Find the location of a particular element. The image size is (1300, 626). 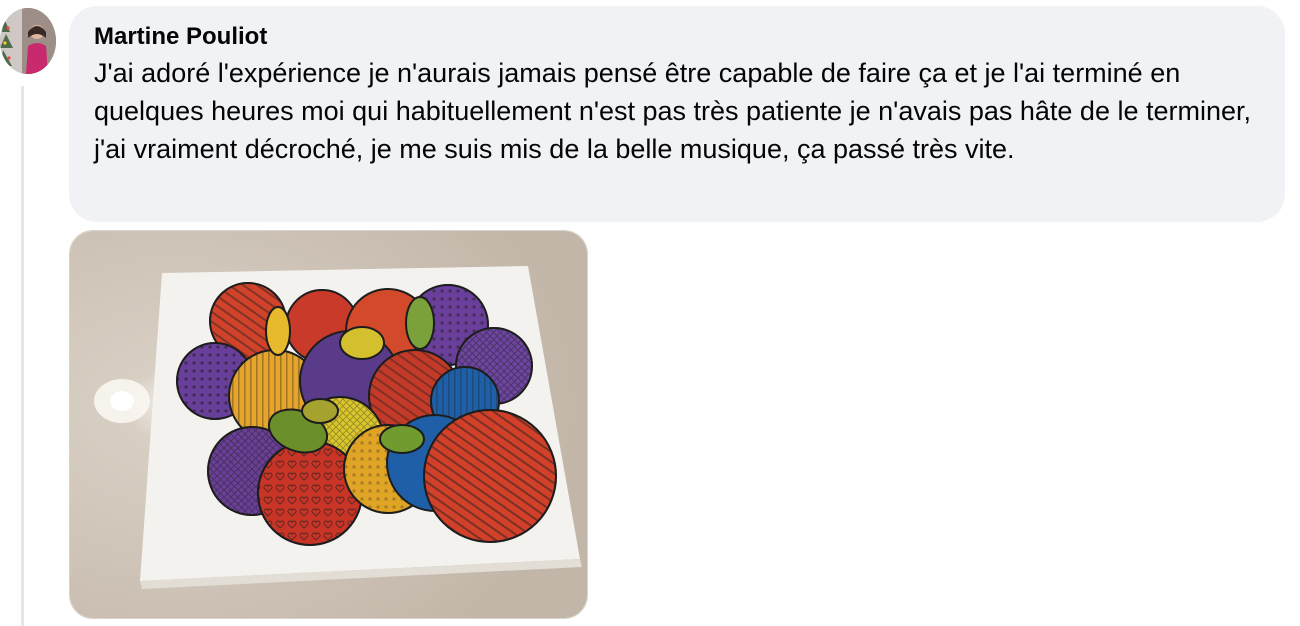

avatar-image is located at coordinates (28, 41).